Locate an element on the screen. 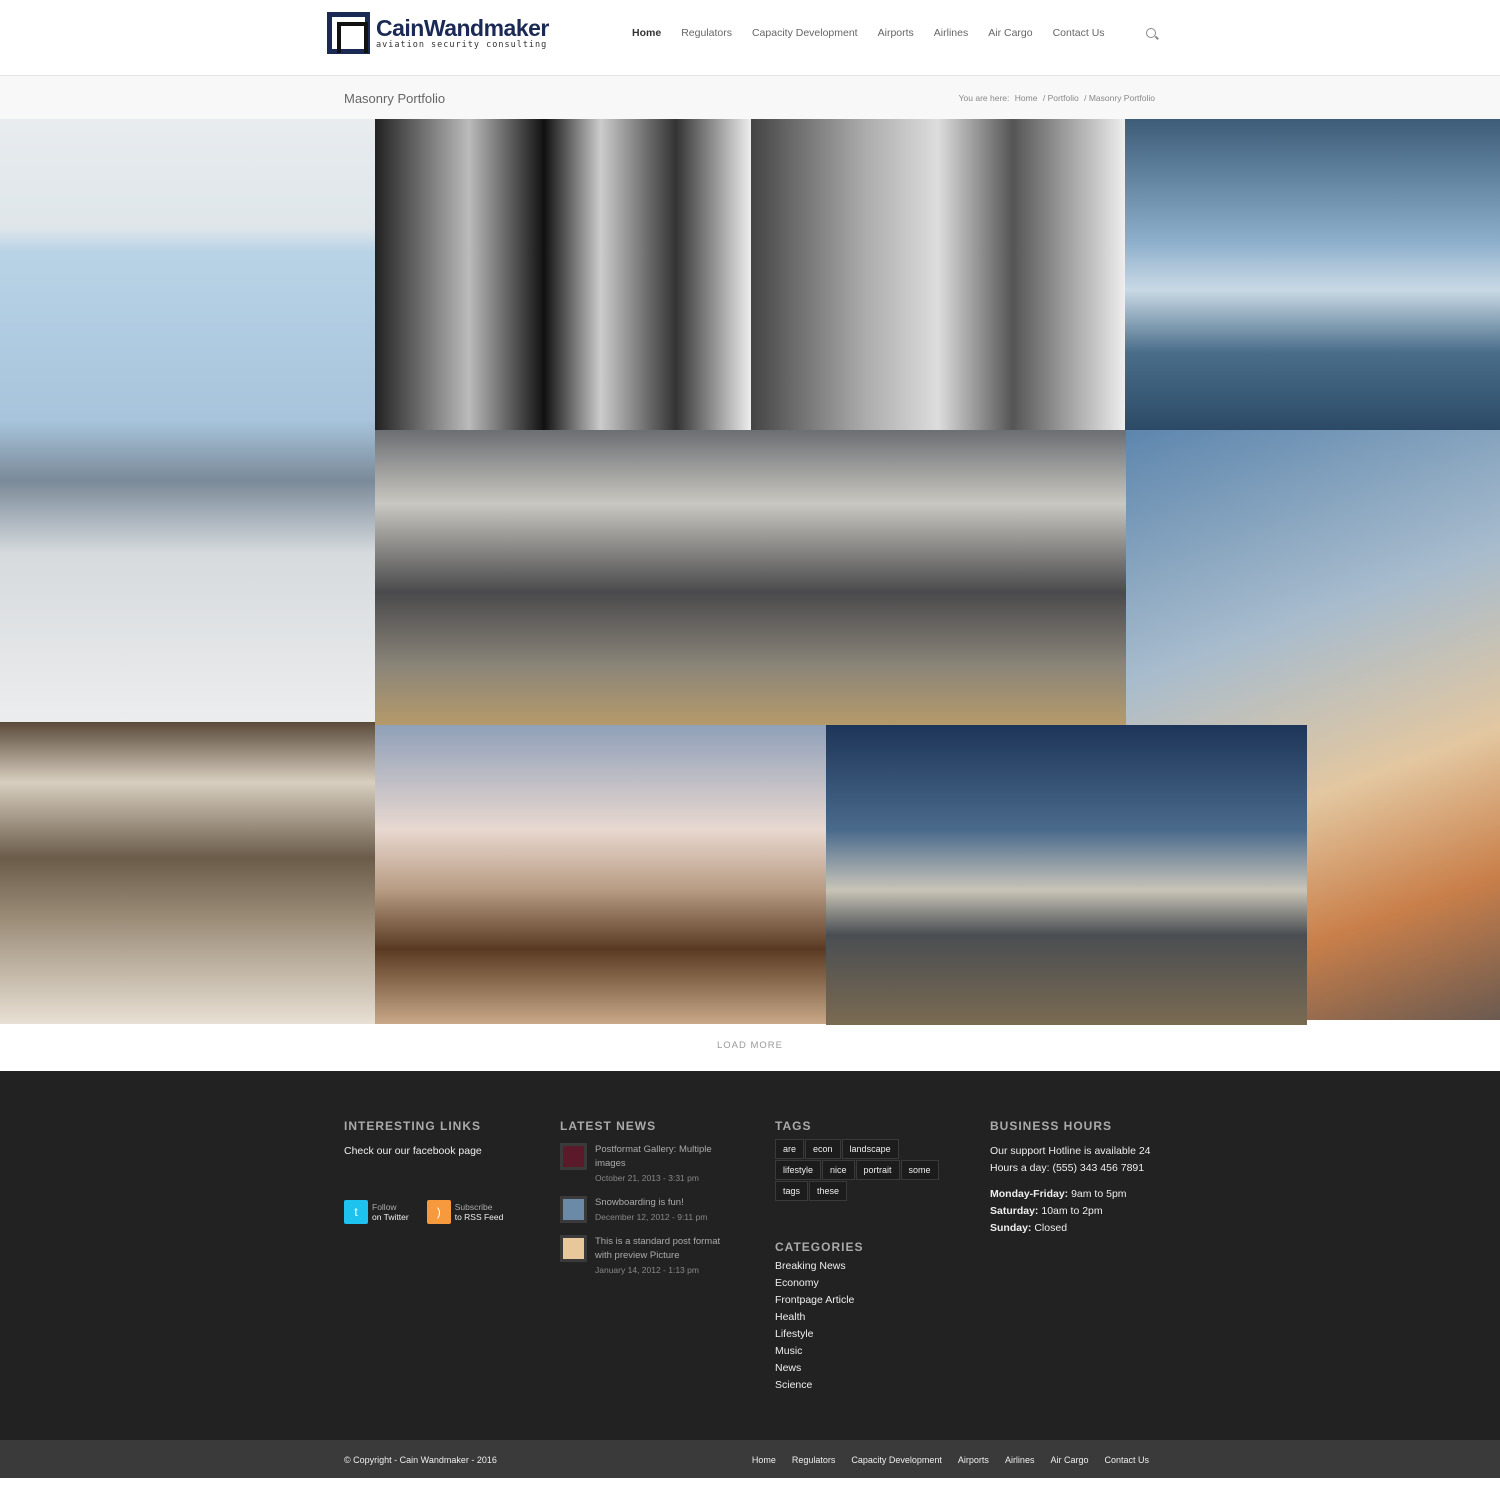 The height and width of the screenshot is (1500, 1500). section-heading: CATEGORIES is located at coordinates (819, 1247).